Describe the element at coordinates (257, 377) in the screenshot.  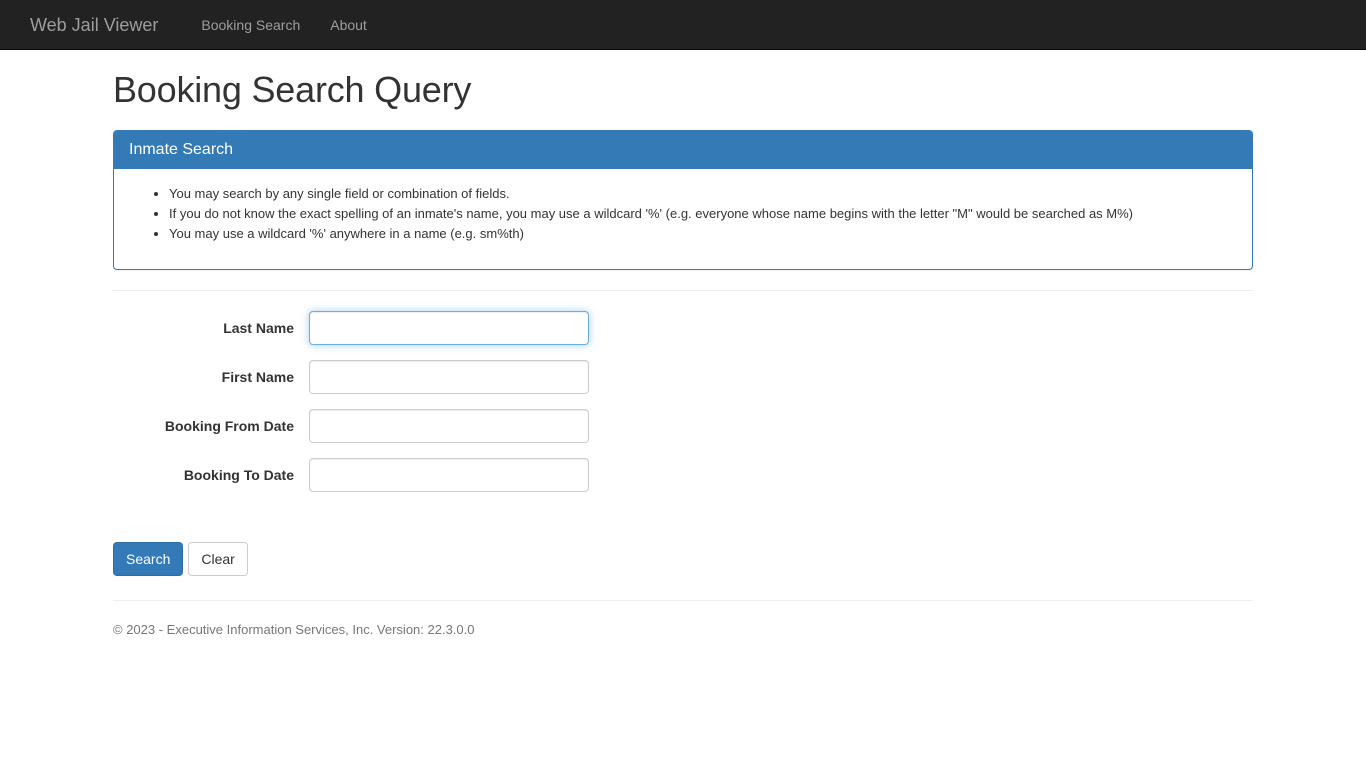
I see `label-first-name: First Name` at that location.